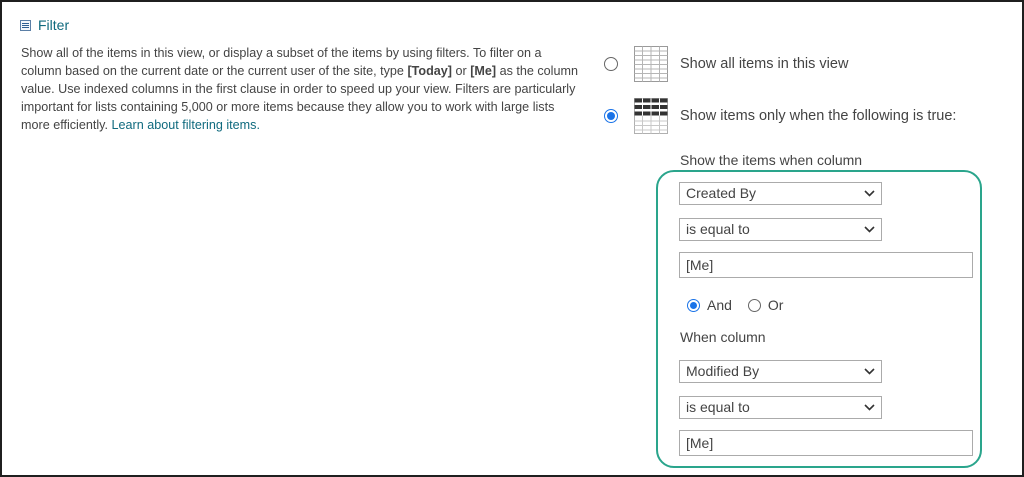 The height and width of the screenshot is (477, 1024). Describe the element at coordinates (25, 25) in the screenshot. I see `collapse-minus-icon` at that location.